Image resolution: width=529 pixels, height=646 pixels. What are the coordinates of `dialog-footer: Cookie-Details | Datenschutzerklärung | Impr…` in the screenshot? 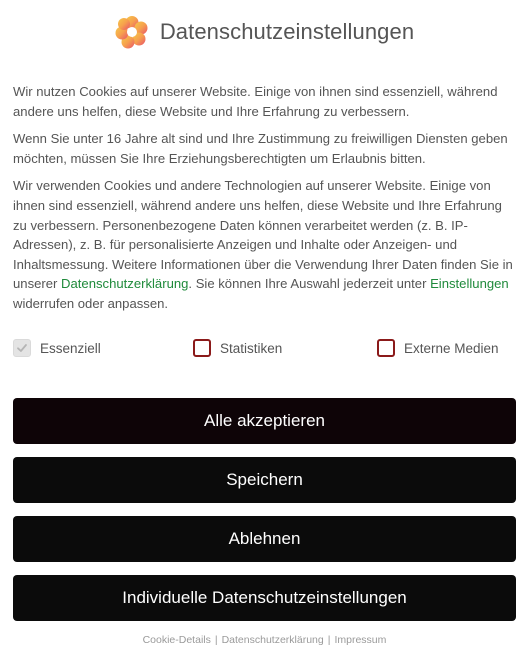 It's located at (264, 640).